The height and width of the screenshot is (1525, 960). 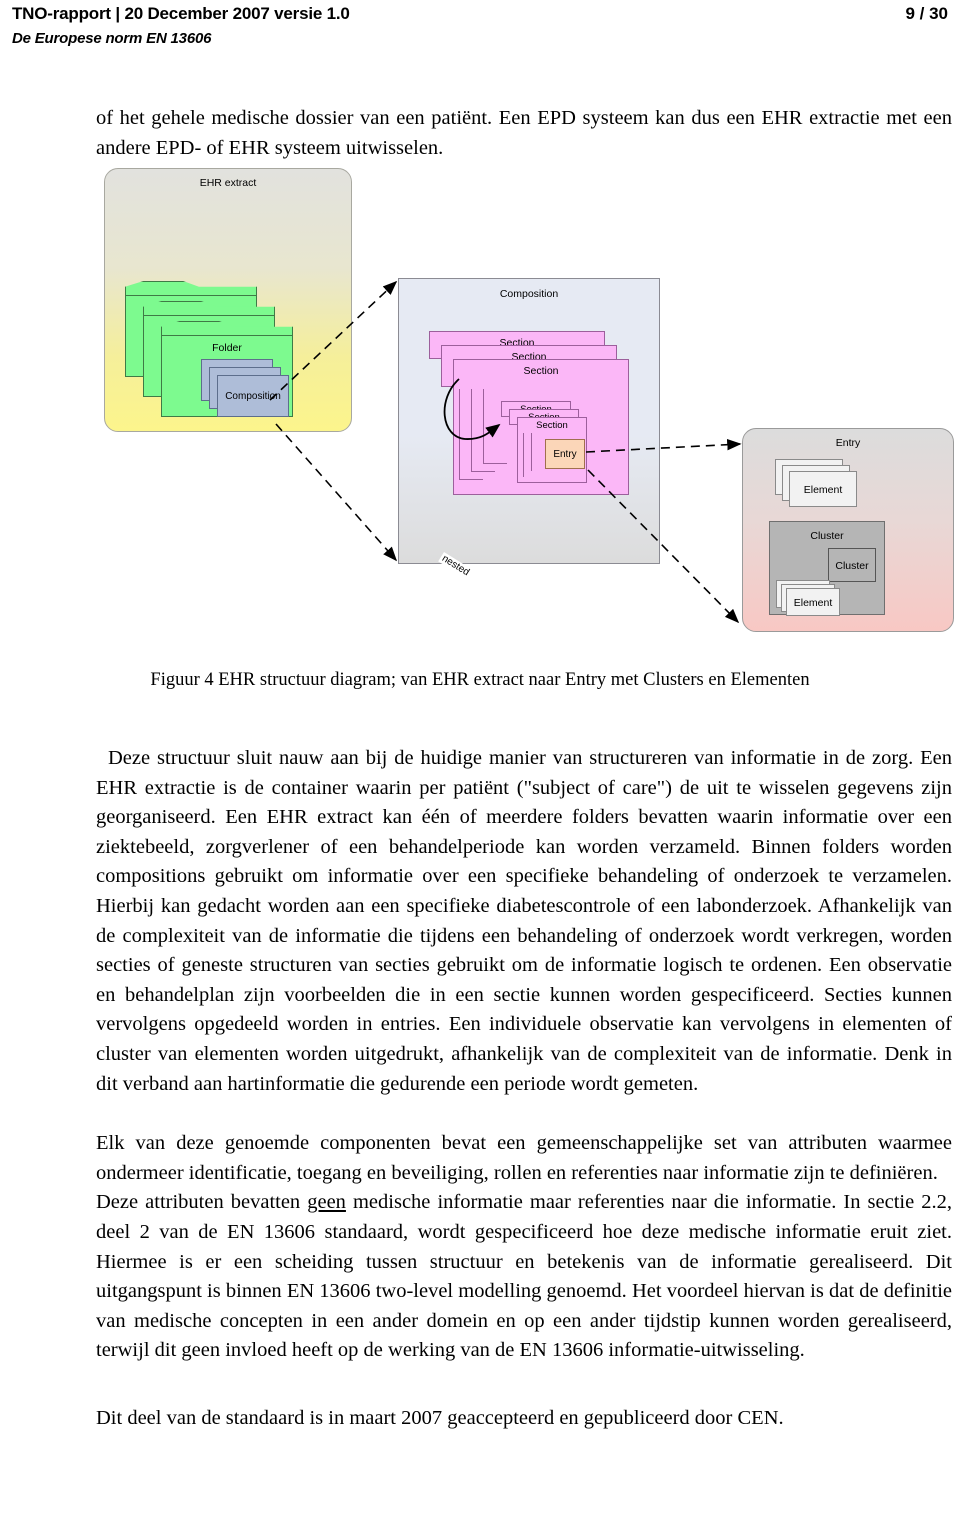 I want to click on composition-inner-label: Composition, so click(x=253, y=396).